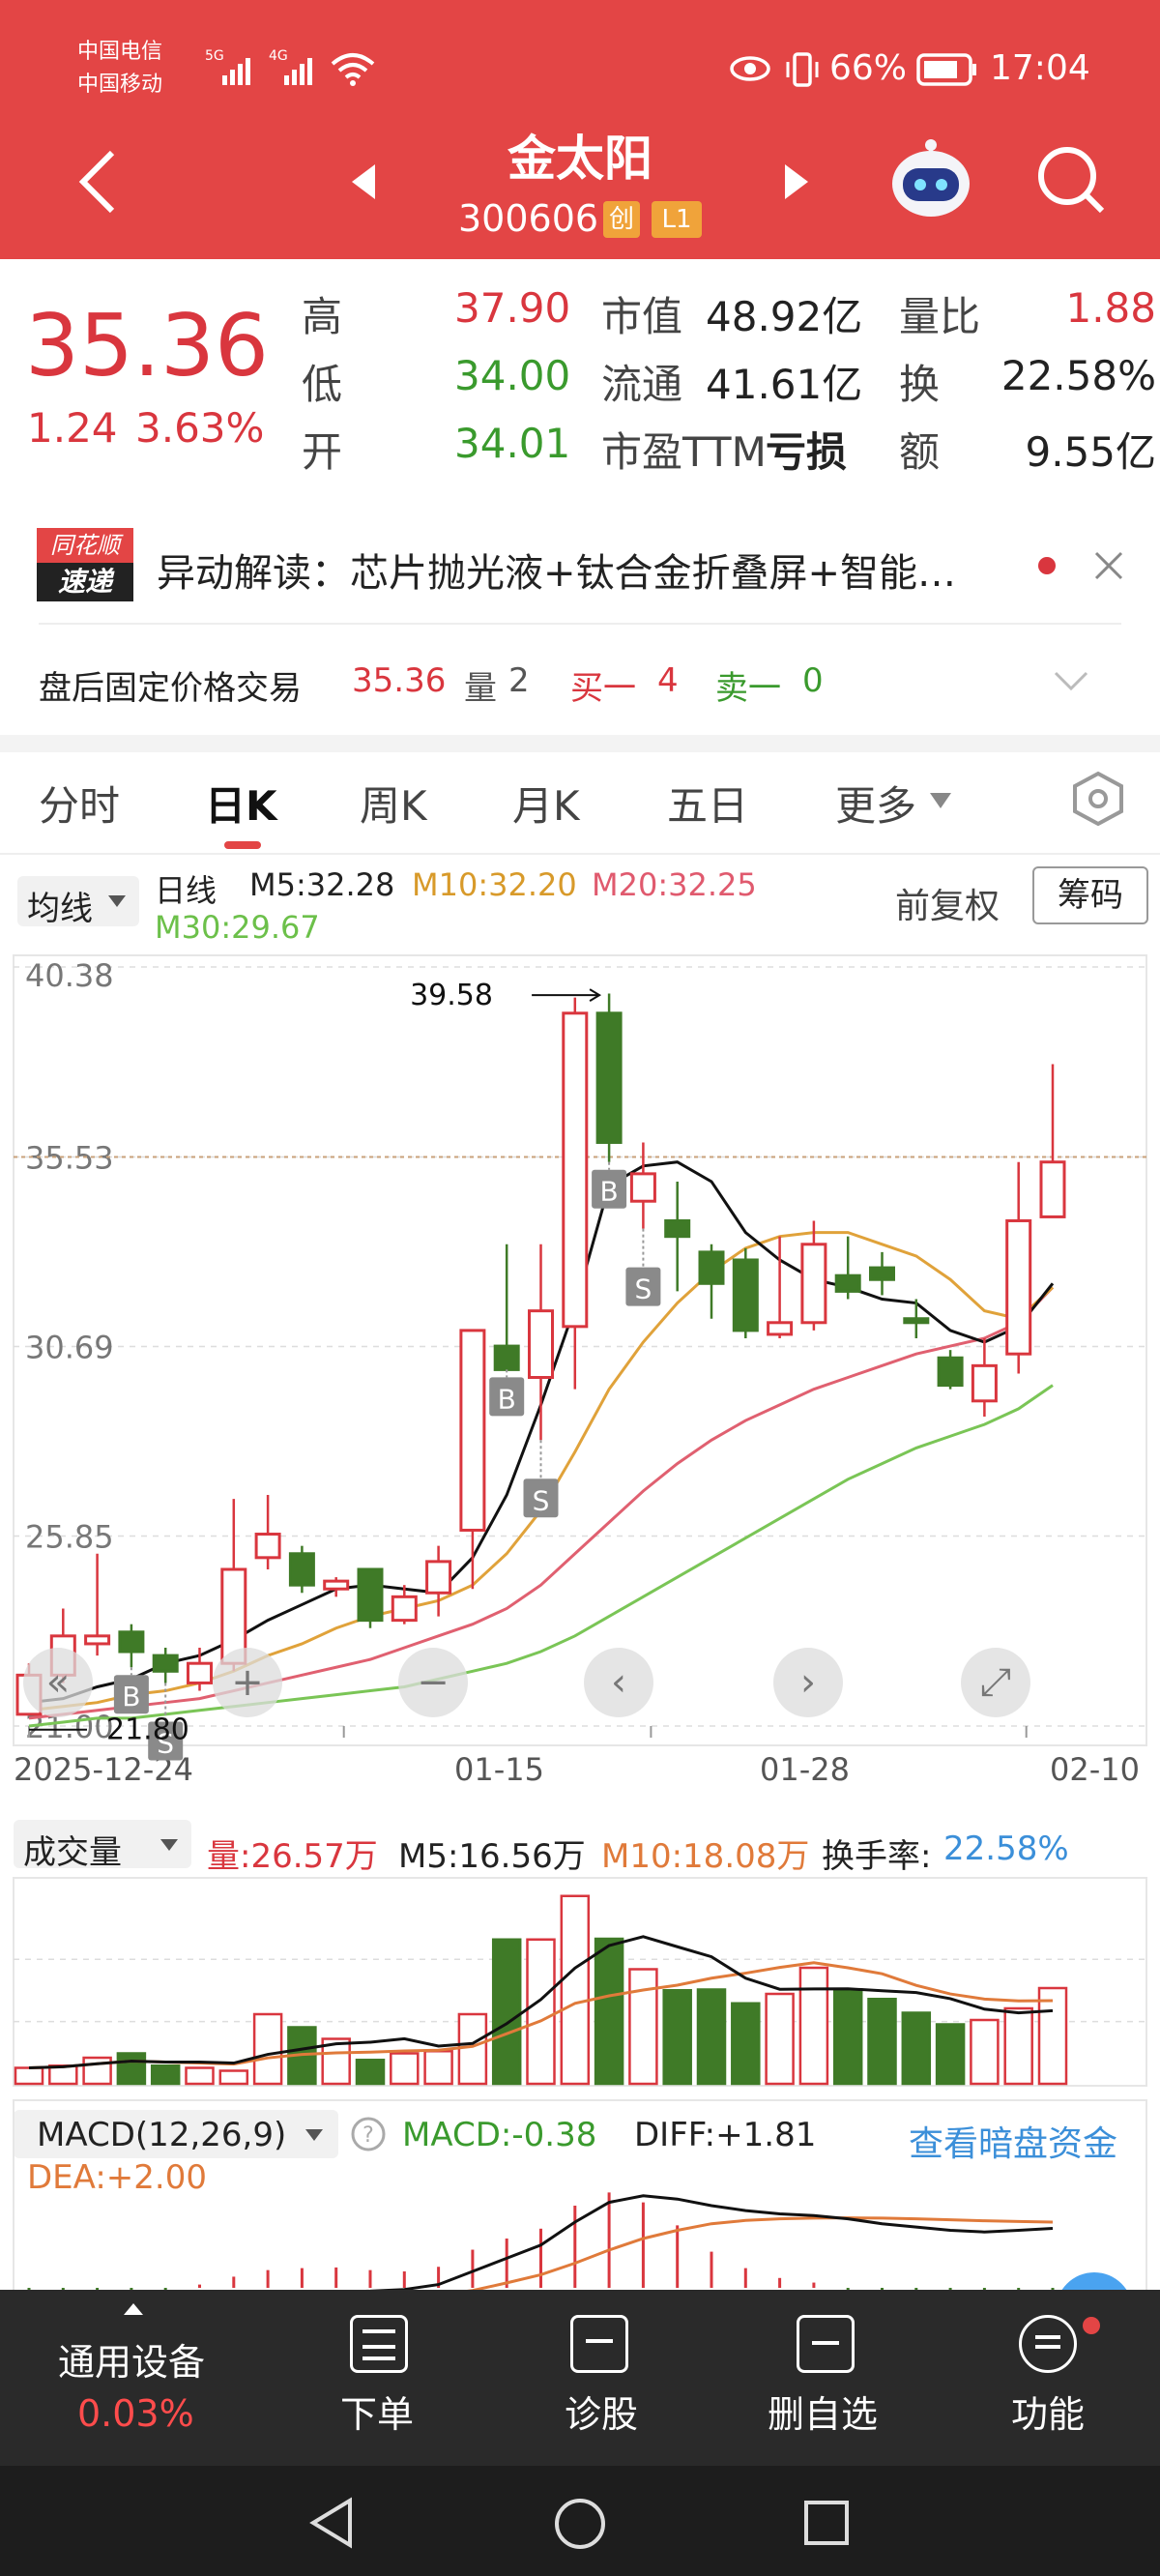  What do you see at coordinates (169, 1845) in the screenshot?
I see `caret-down-icon` at bounding box center [169, 1845].